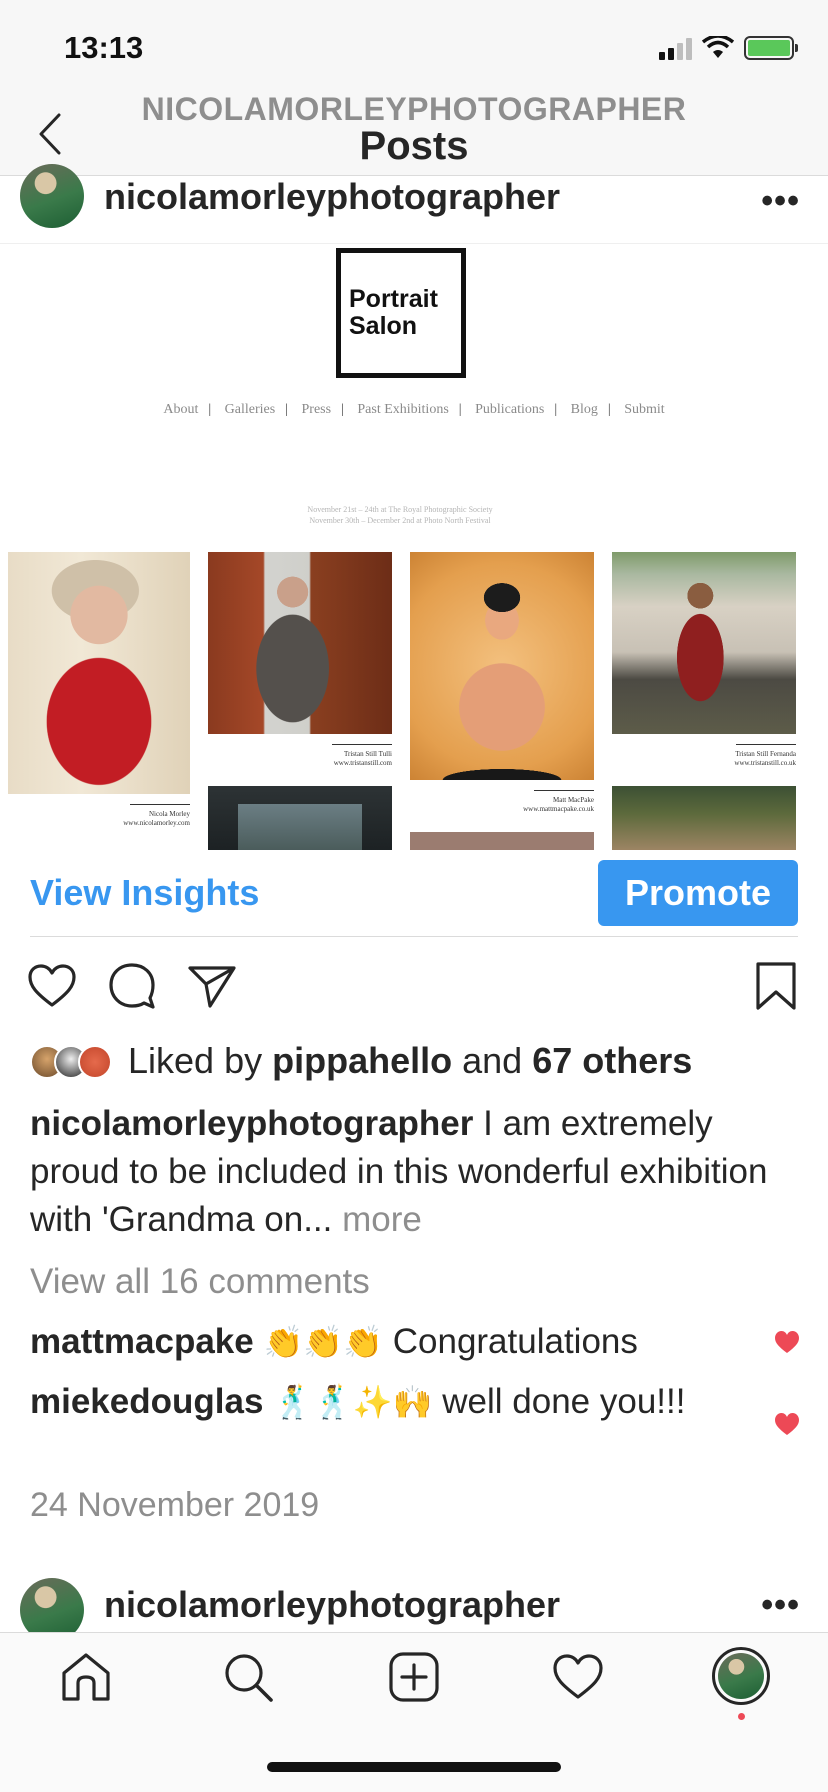 The image size is (828, 1792). I want to click on bookmark-icon, so click(776, 986).